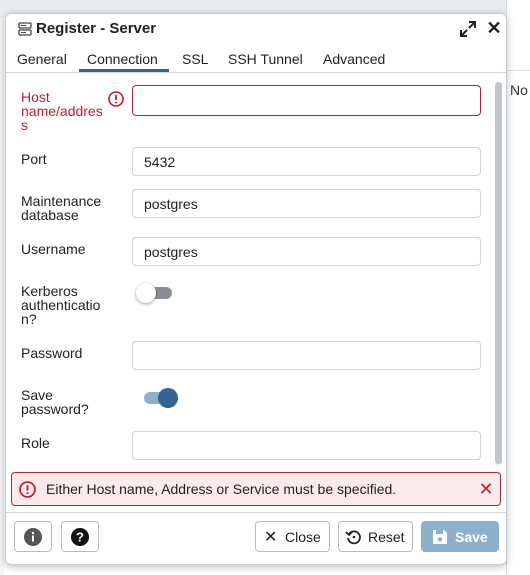  I want to click on form-scrollbar, so click(498, 274).